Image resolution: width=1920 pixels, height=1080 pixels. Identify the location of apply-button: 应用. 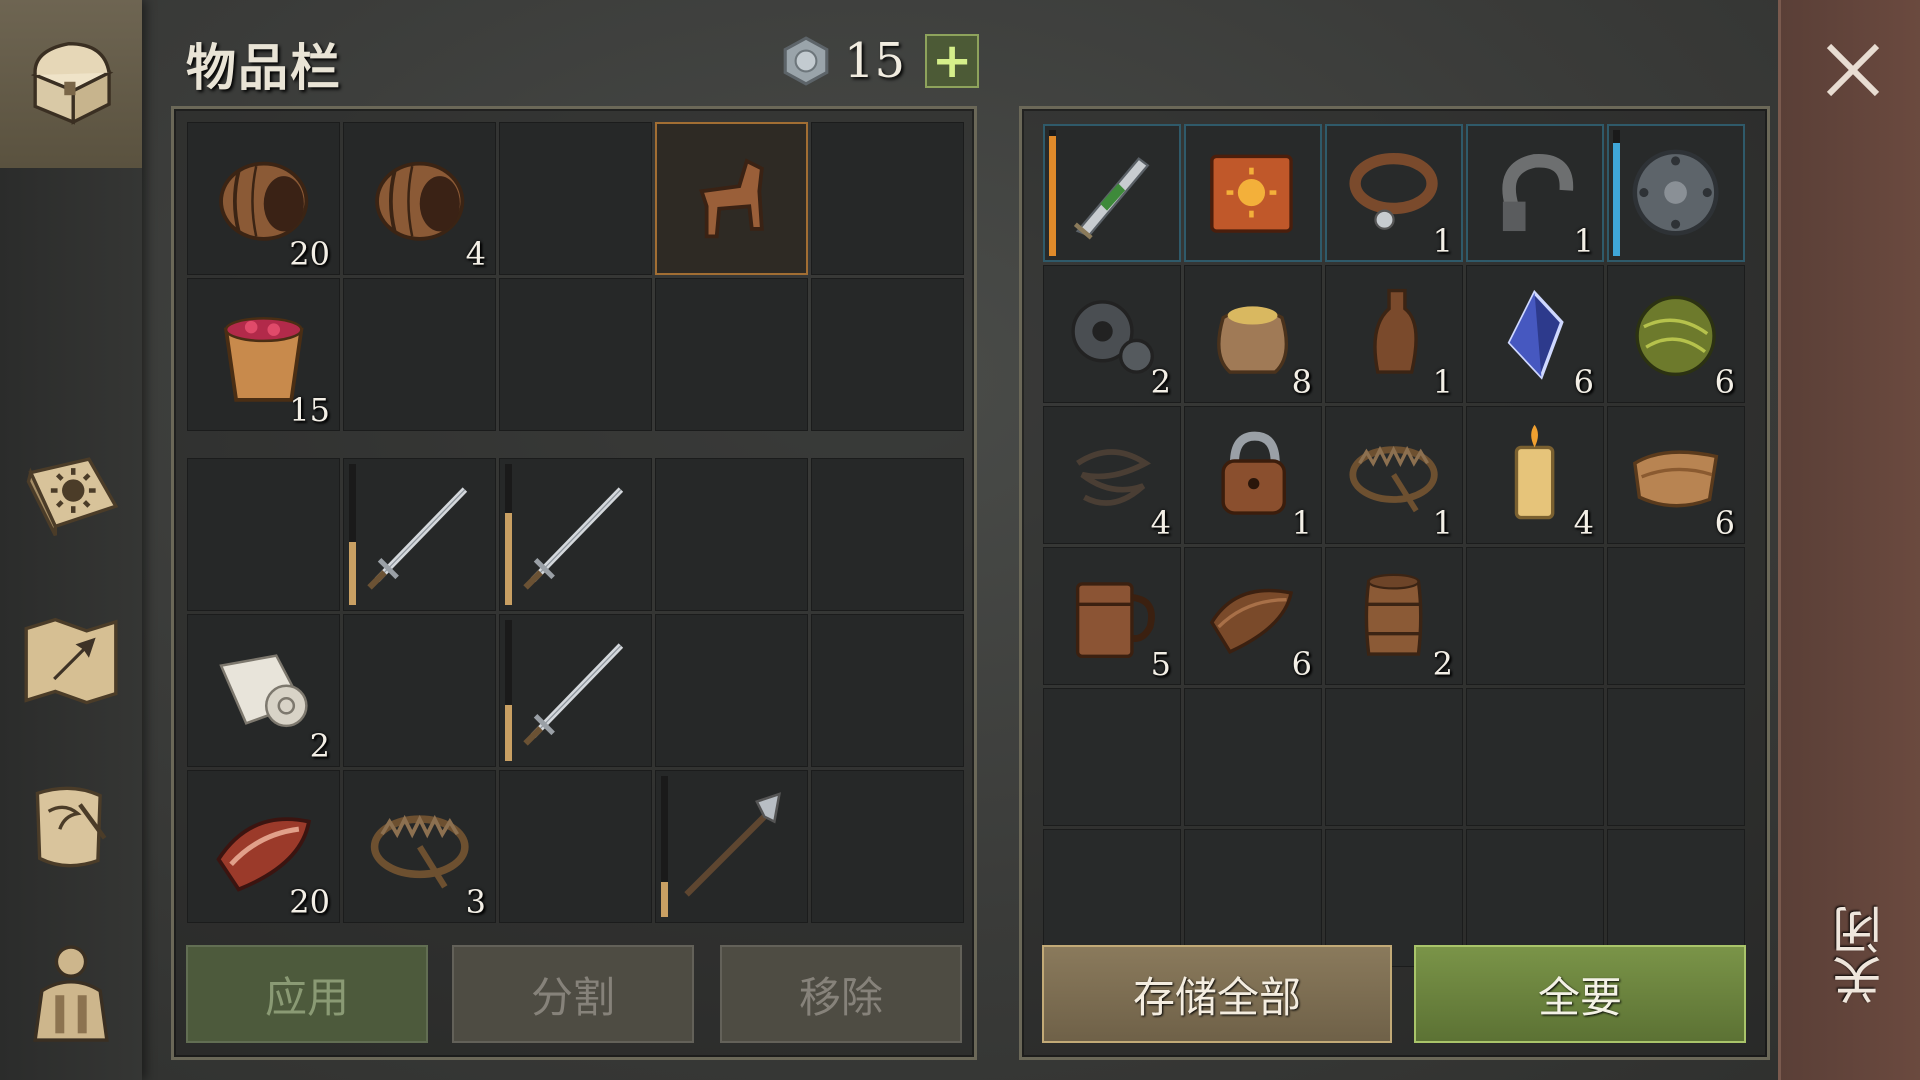
(307, 994).